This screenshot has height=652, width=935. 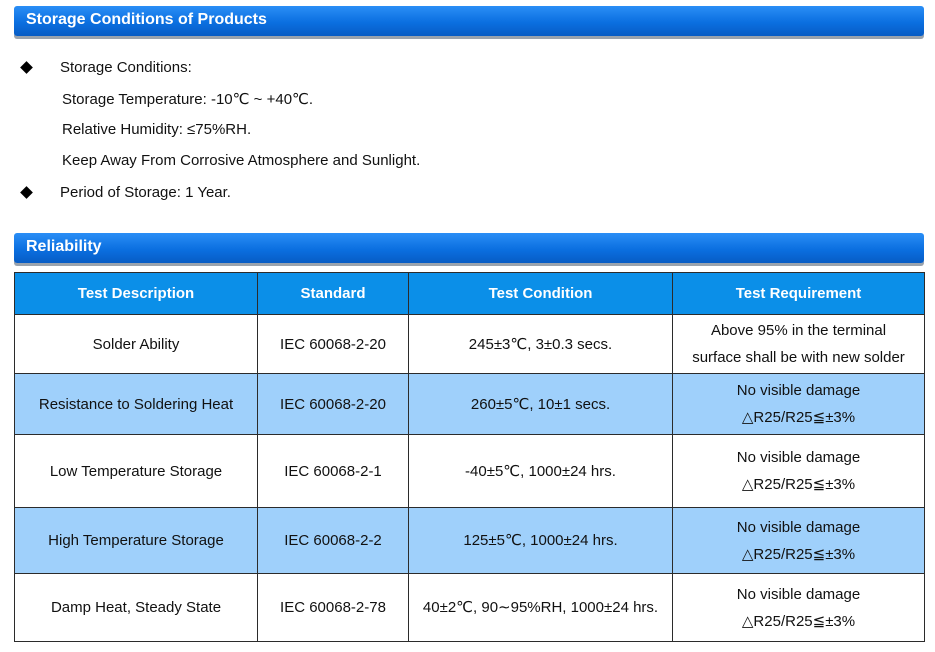 What do you see at coordinates (64, 246) in the screenshot?
I see `reliability-section-title: Reliability` at bounding box center [64, 246].